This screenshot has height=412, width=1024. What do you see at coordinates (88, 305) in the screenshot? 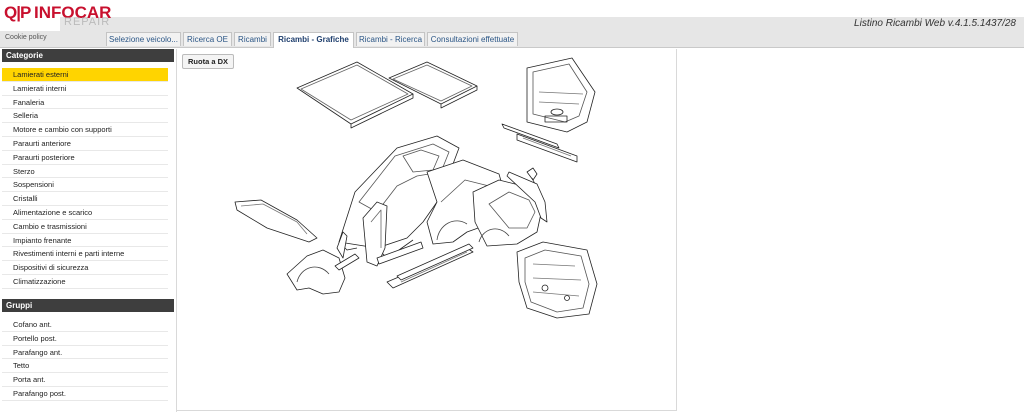
I see `gruppi-header: Gruppi` at bounding box center [88, 305].